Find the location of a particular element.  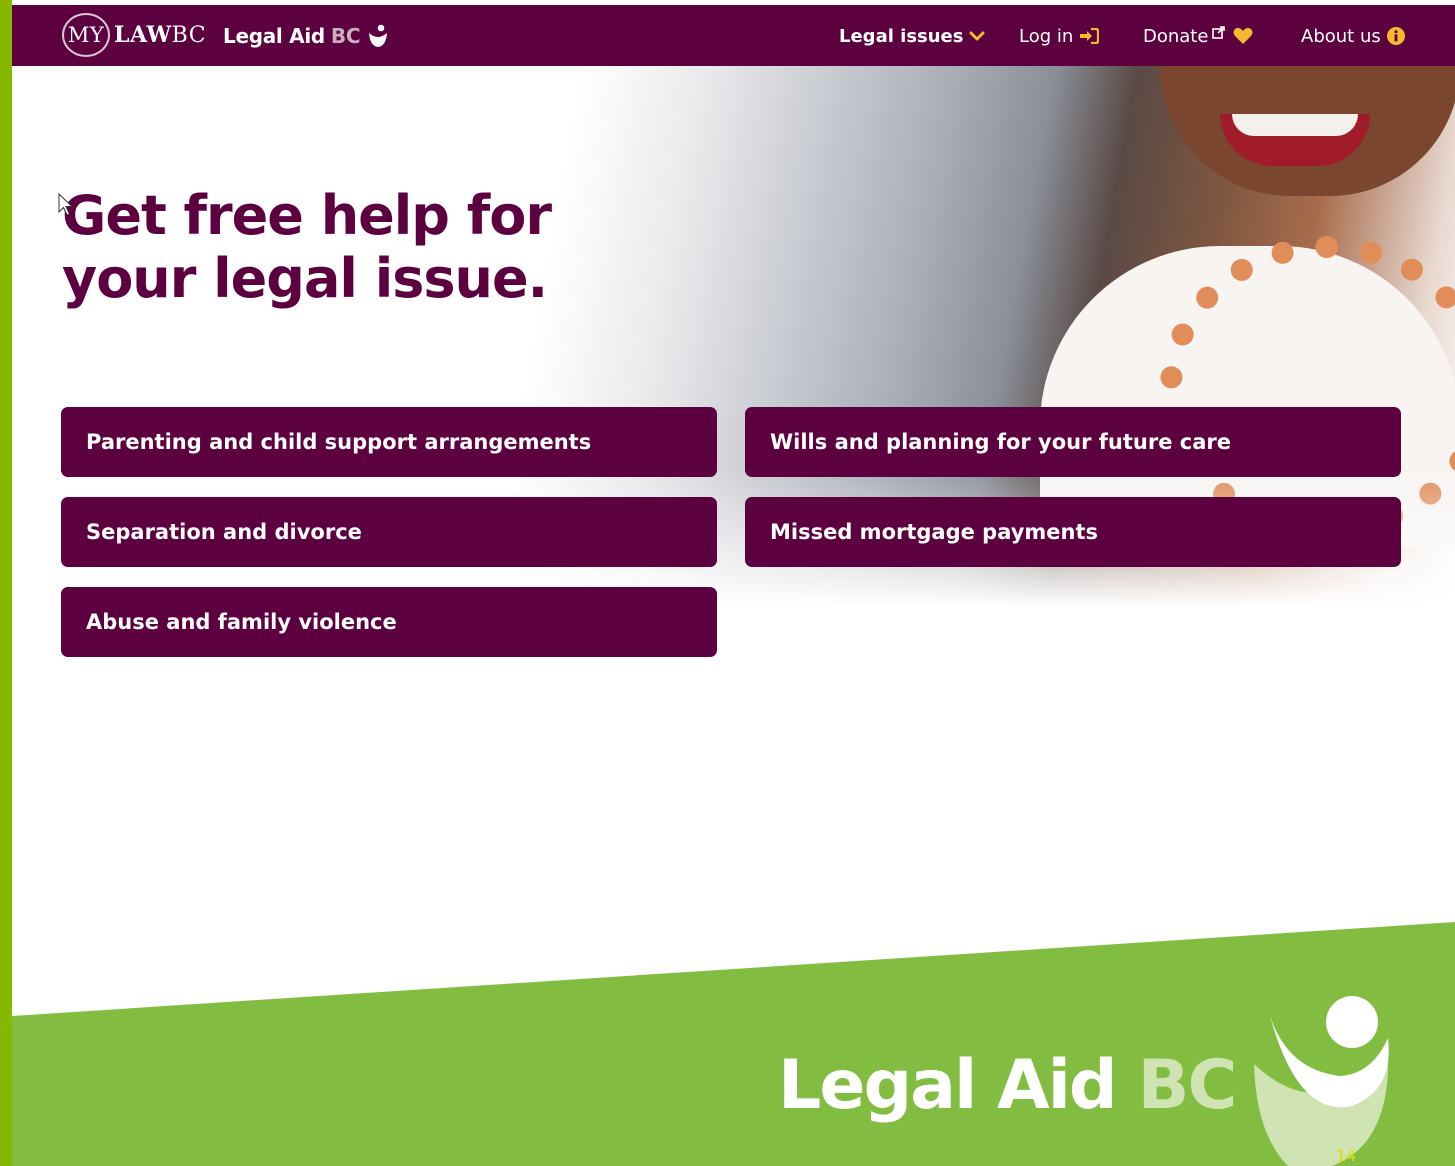

nav-about-label: About us is located at coordinates (1341, 36).